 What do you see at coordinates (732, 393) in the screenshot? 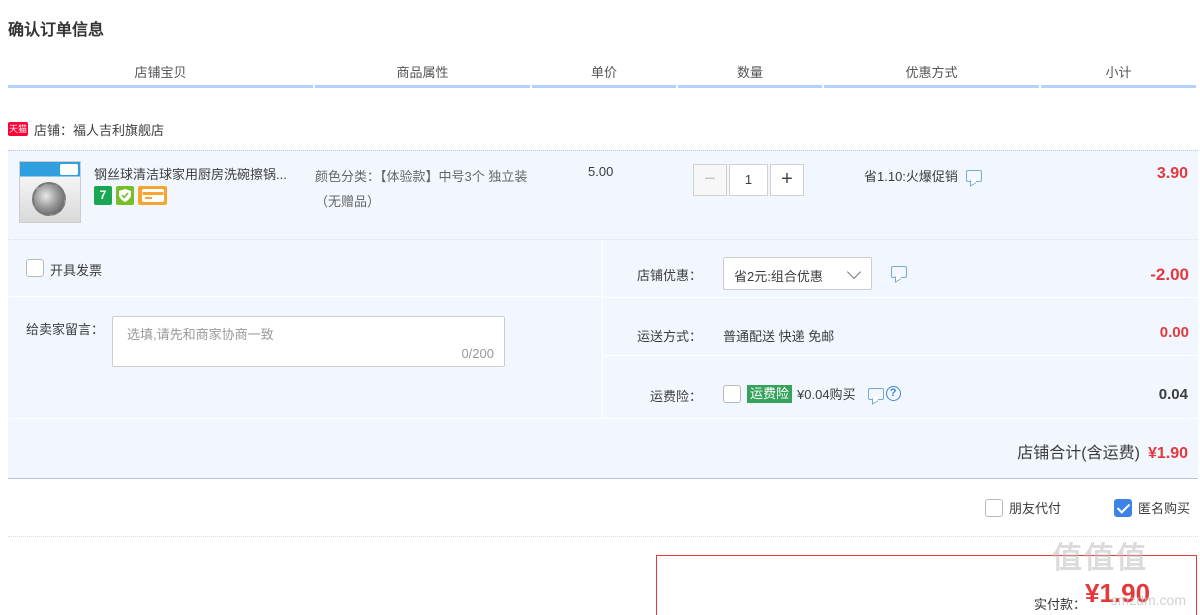
I see `insurance-checkbox` at bounding box center [732, 393].